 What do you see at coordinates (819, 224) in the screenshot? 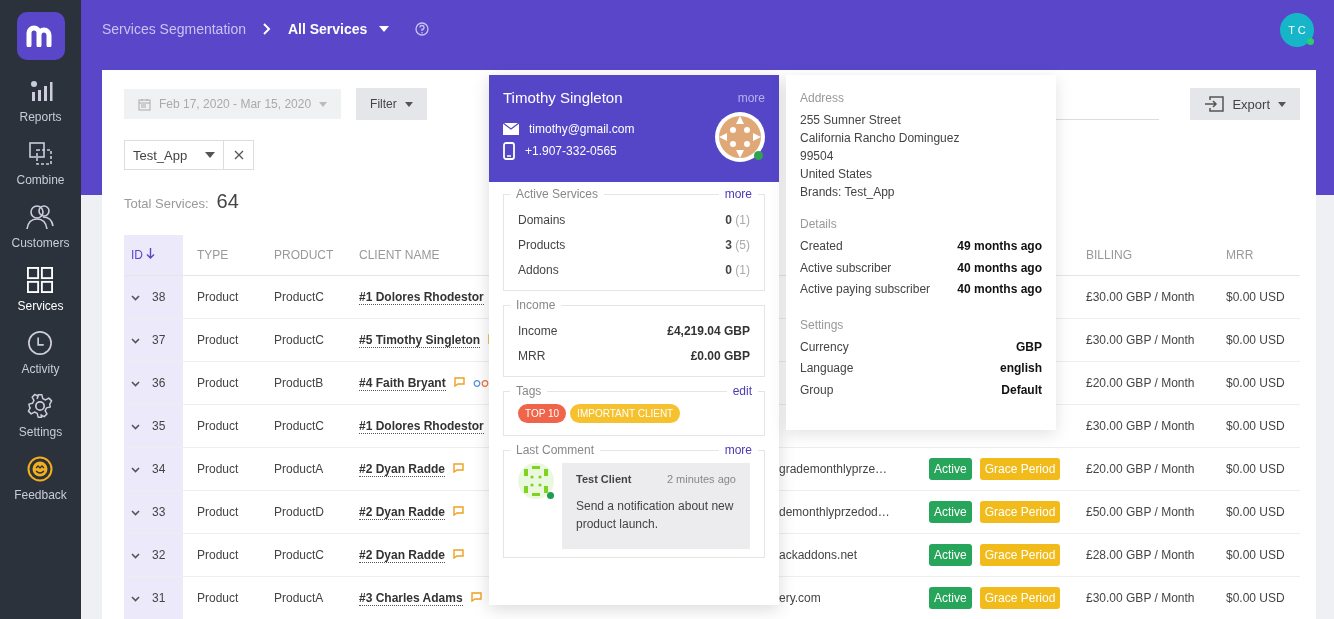
I see `section-title: Details` at bounding box center [819, 224].